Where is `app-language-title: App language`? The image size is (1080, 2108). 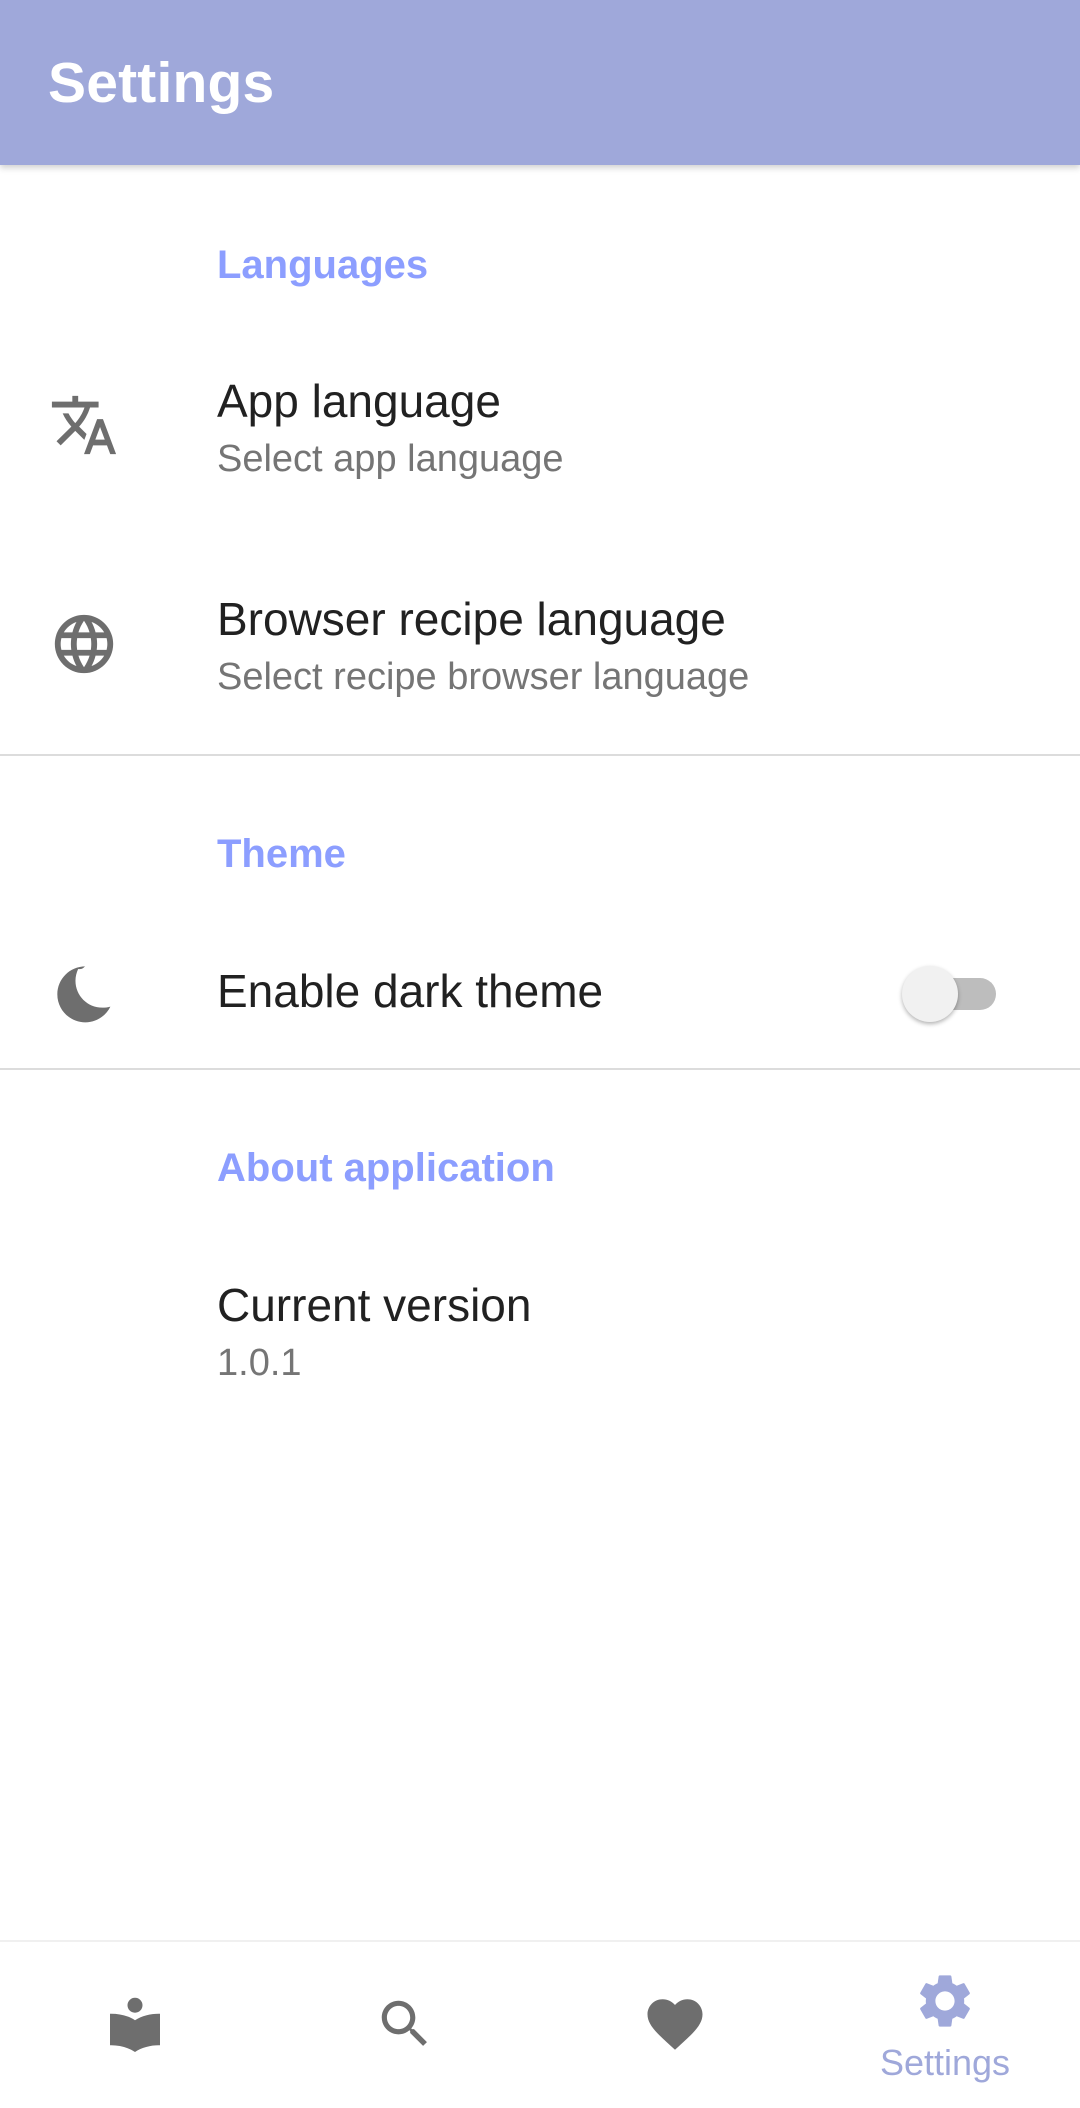 app-language-title: App language is located at coordinates (359, 401).